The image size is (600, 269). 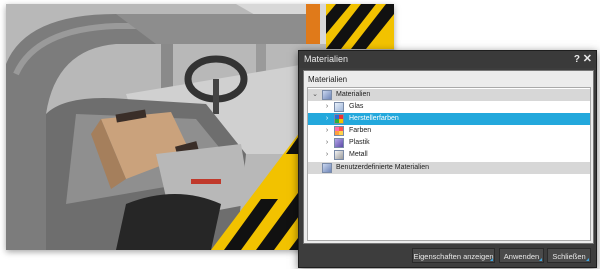 What do you see at coordinates (577, 59) in the screenshot?
I see `help-icon: ?` at bounding box center [577, 59].